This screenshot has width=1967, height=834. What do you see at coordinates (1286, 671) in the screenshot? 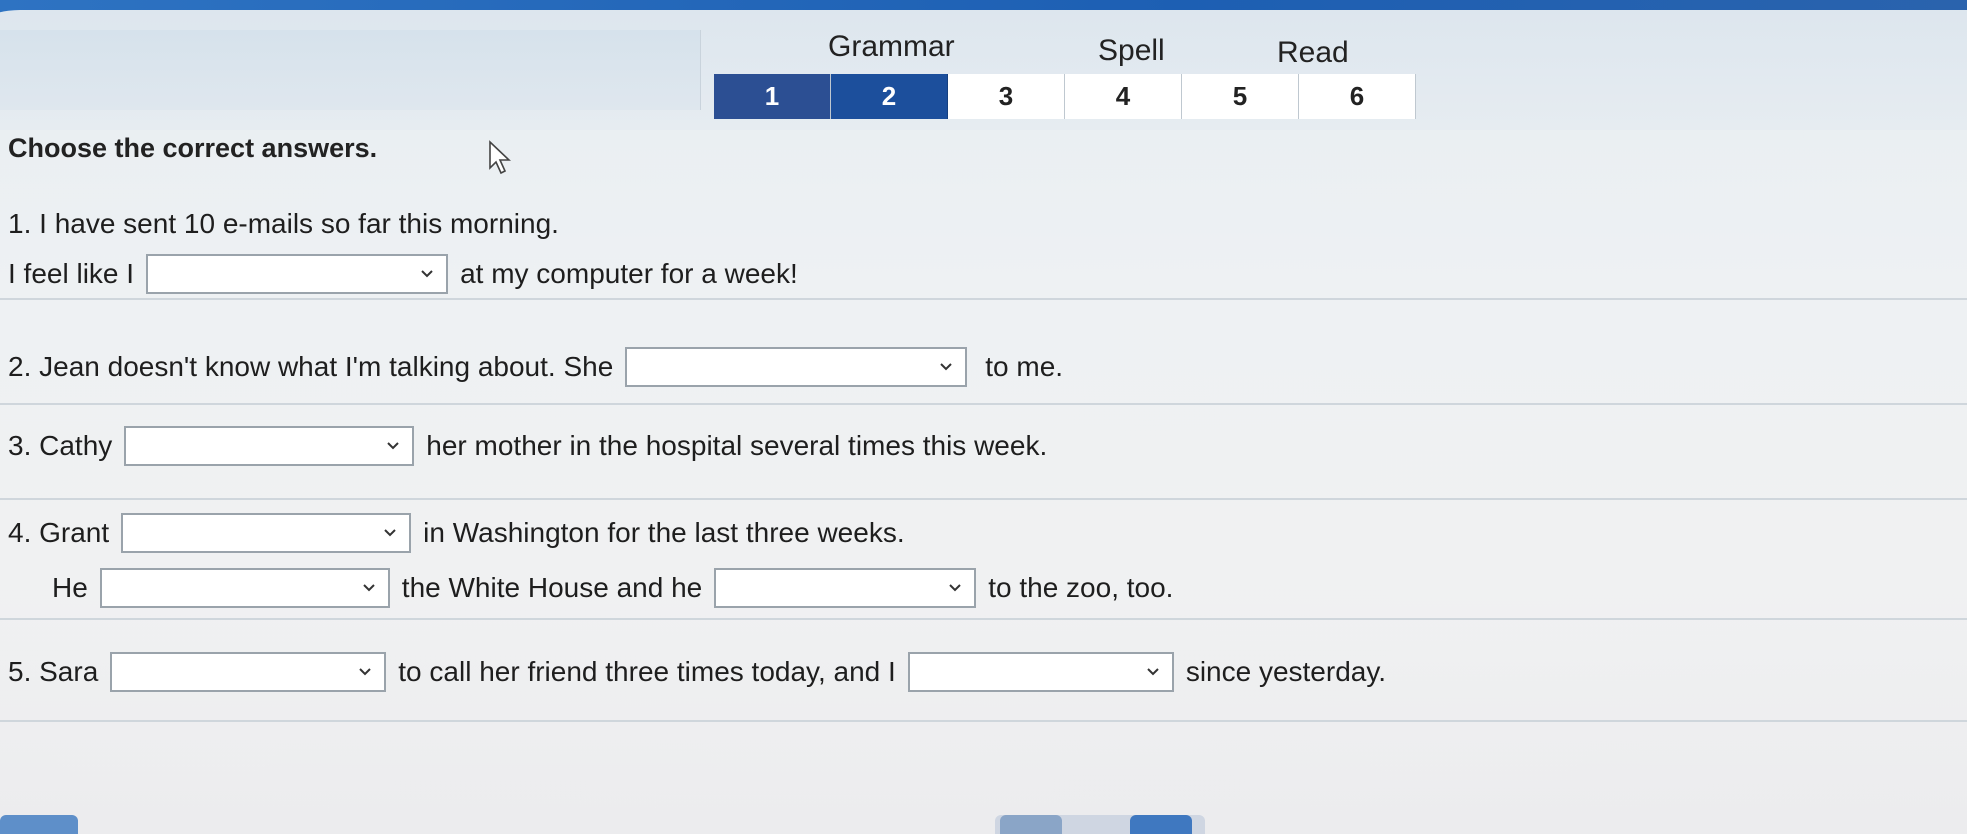
I see `question-5-suffix: since yesterday.` at bounding box center [1286, 671].